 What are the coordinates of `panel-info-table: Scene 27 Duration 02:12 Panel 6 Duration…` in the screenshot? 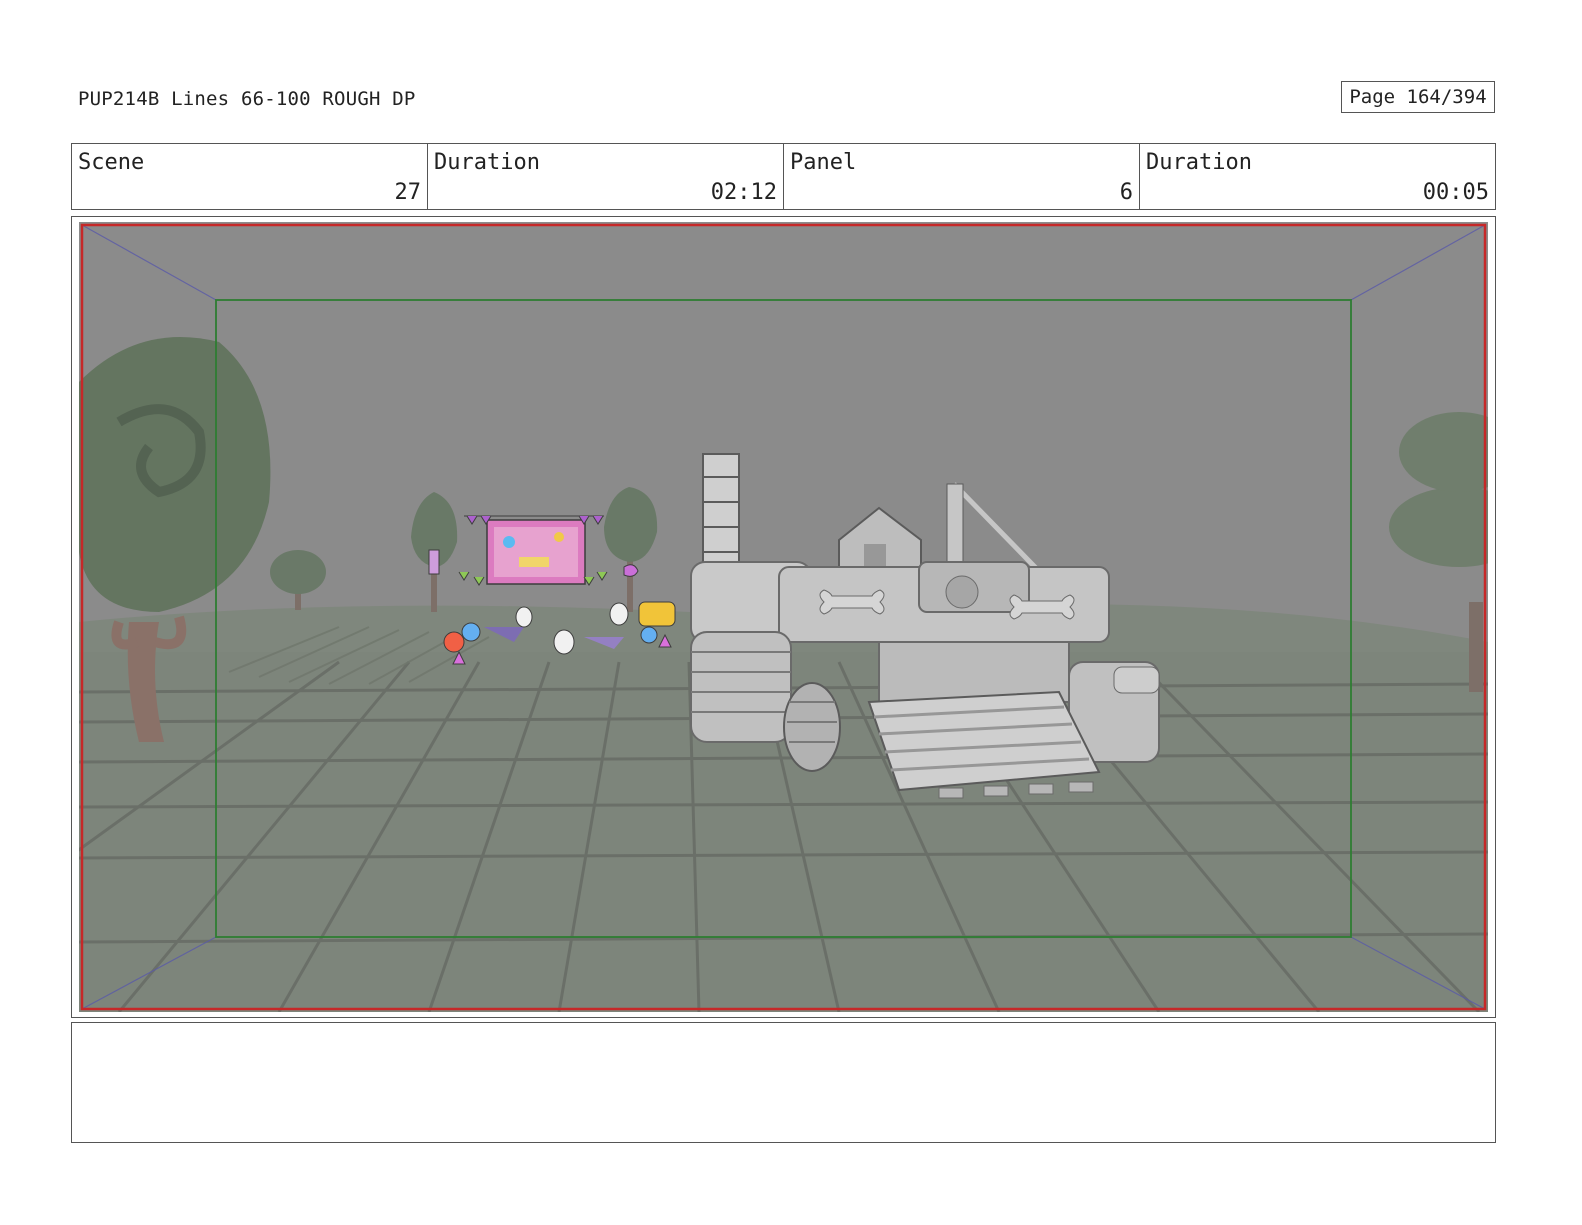 It's located at (783, 176).